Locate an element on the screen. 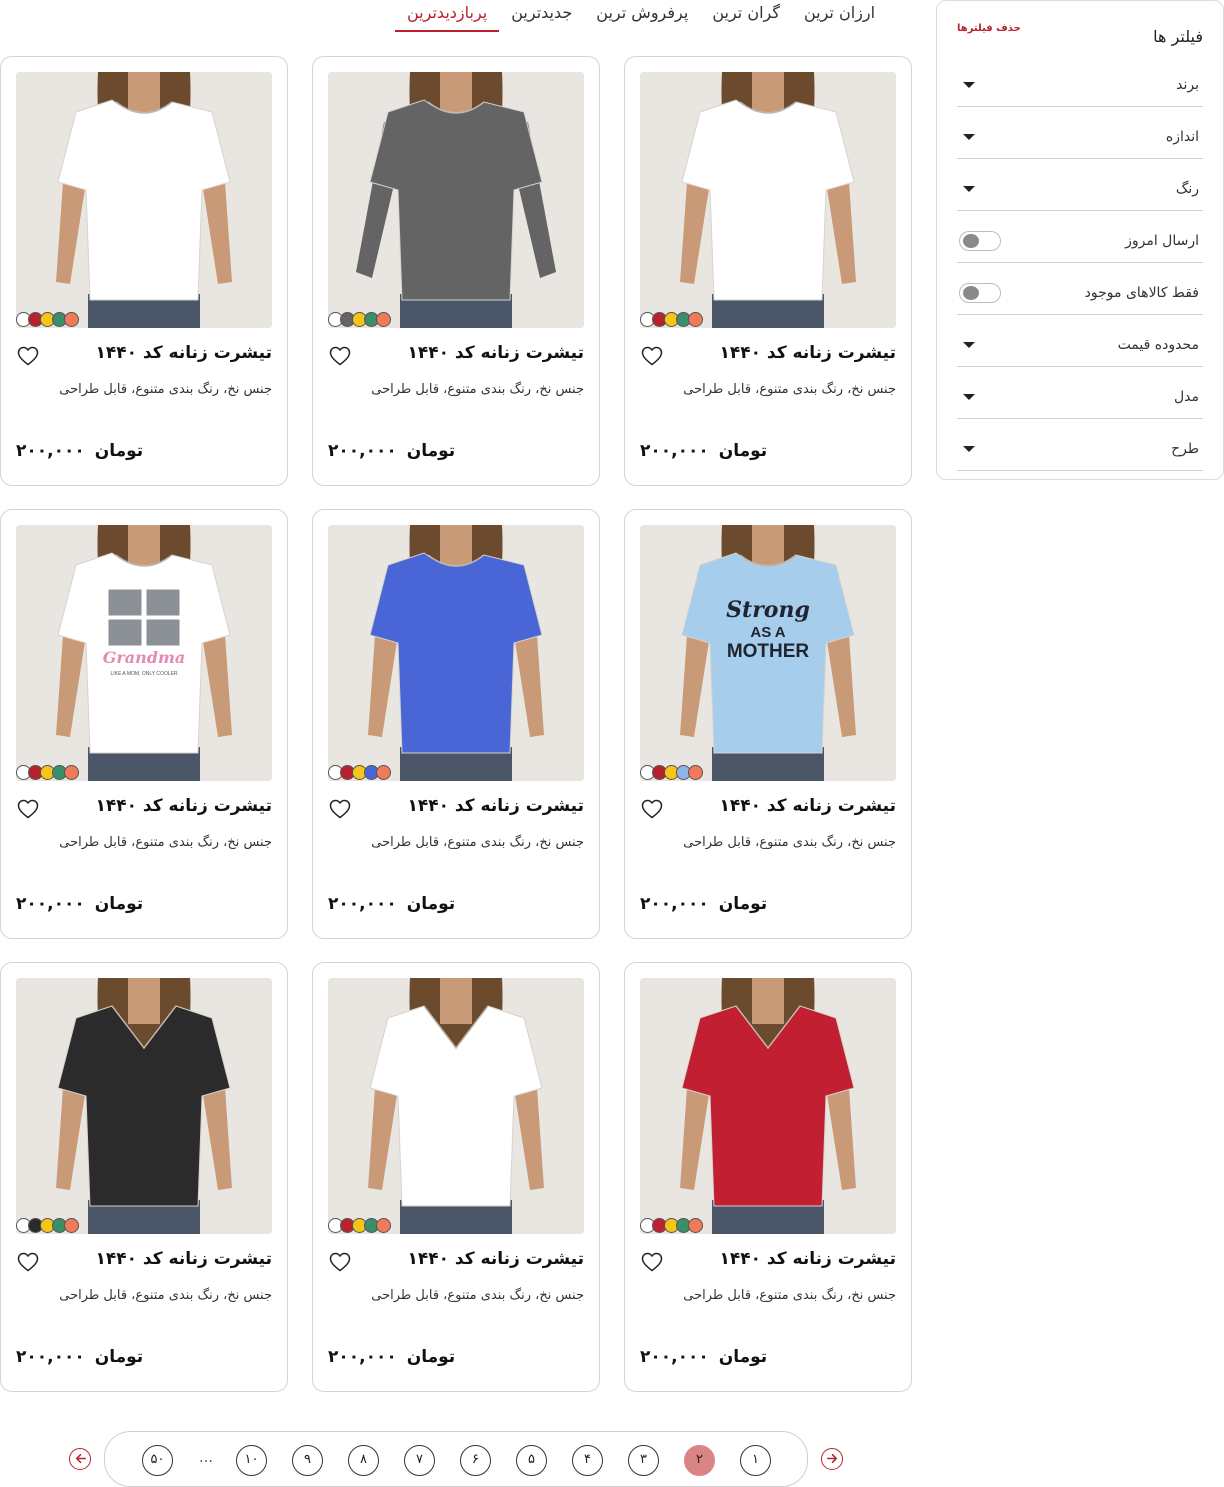 The width and height of the screenshot is (1224, 1487). page-button-last: ۵۰ is located at coordinates (157, 1460).